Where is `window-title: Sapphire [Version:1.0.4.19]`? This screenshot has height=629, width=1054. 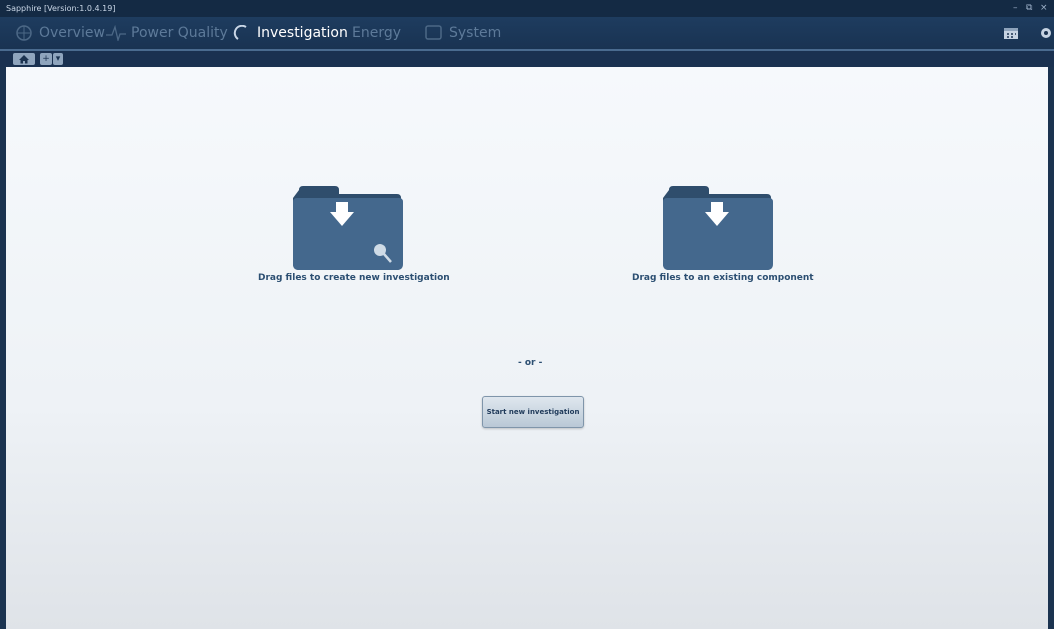
window-title: Sapphire [Version:1.0.4.19] is located at coordinates (61, 8).